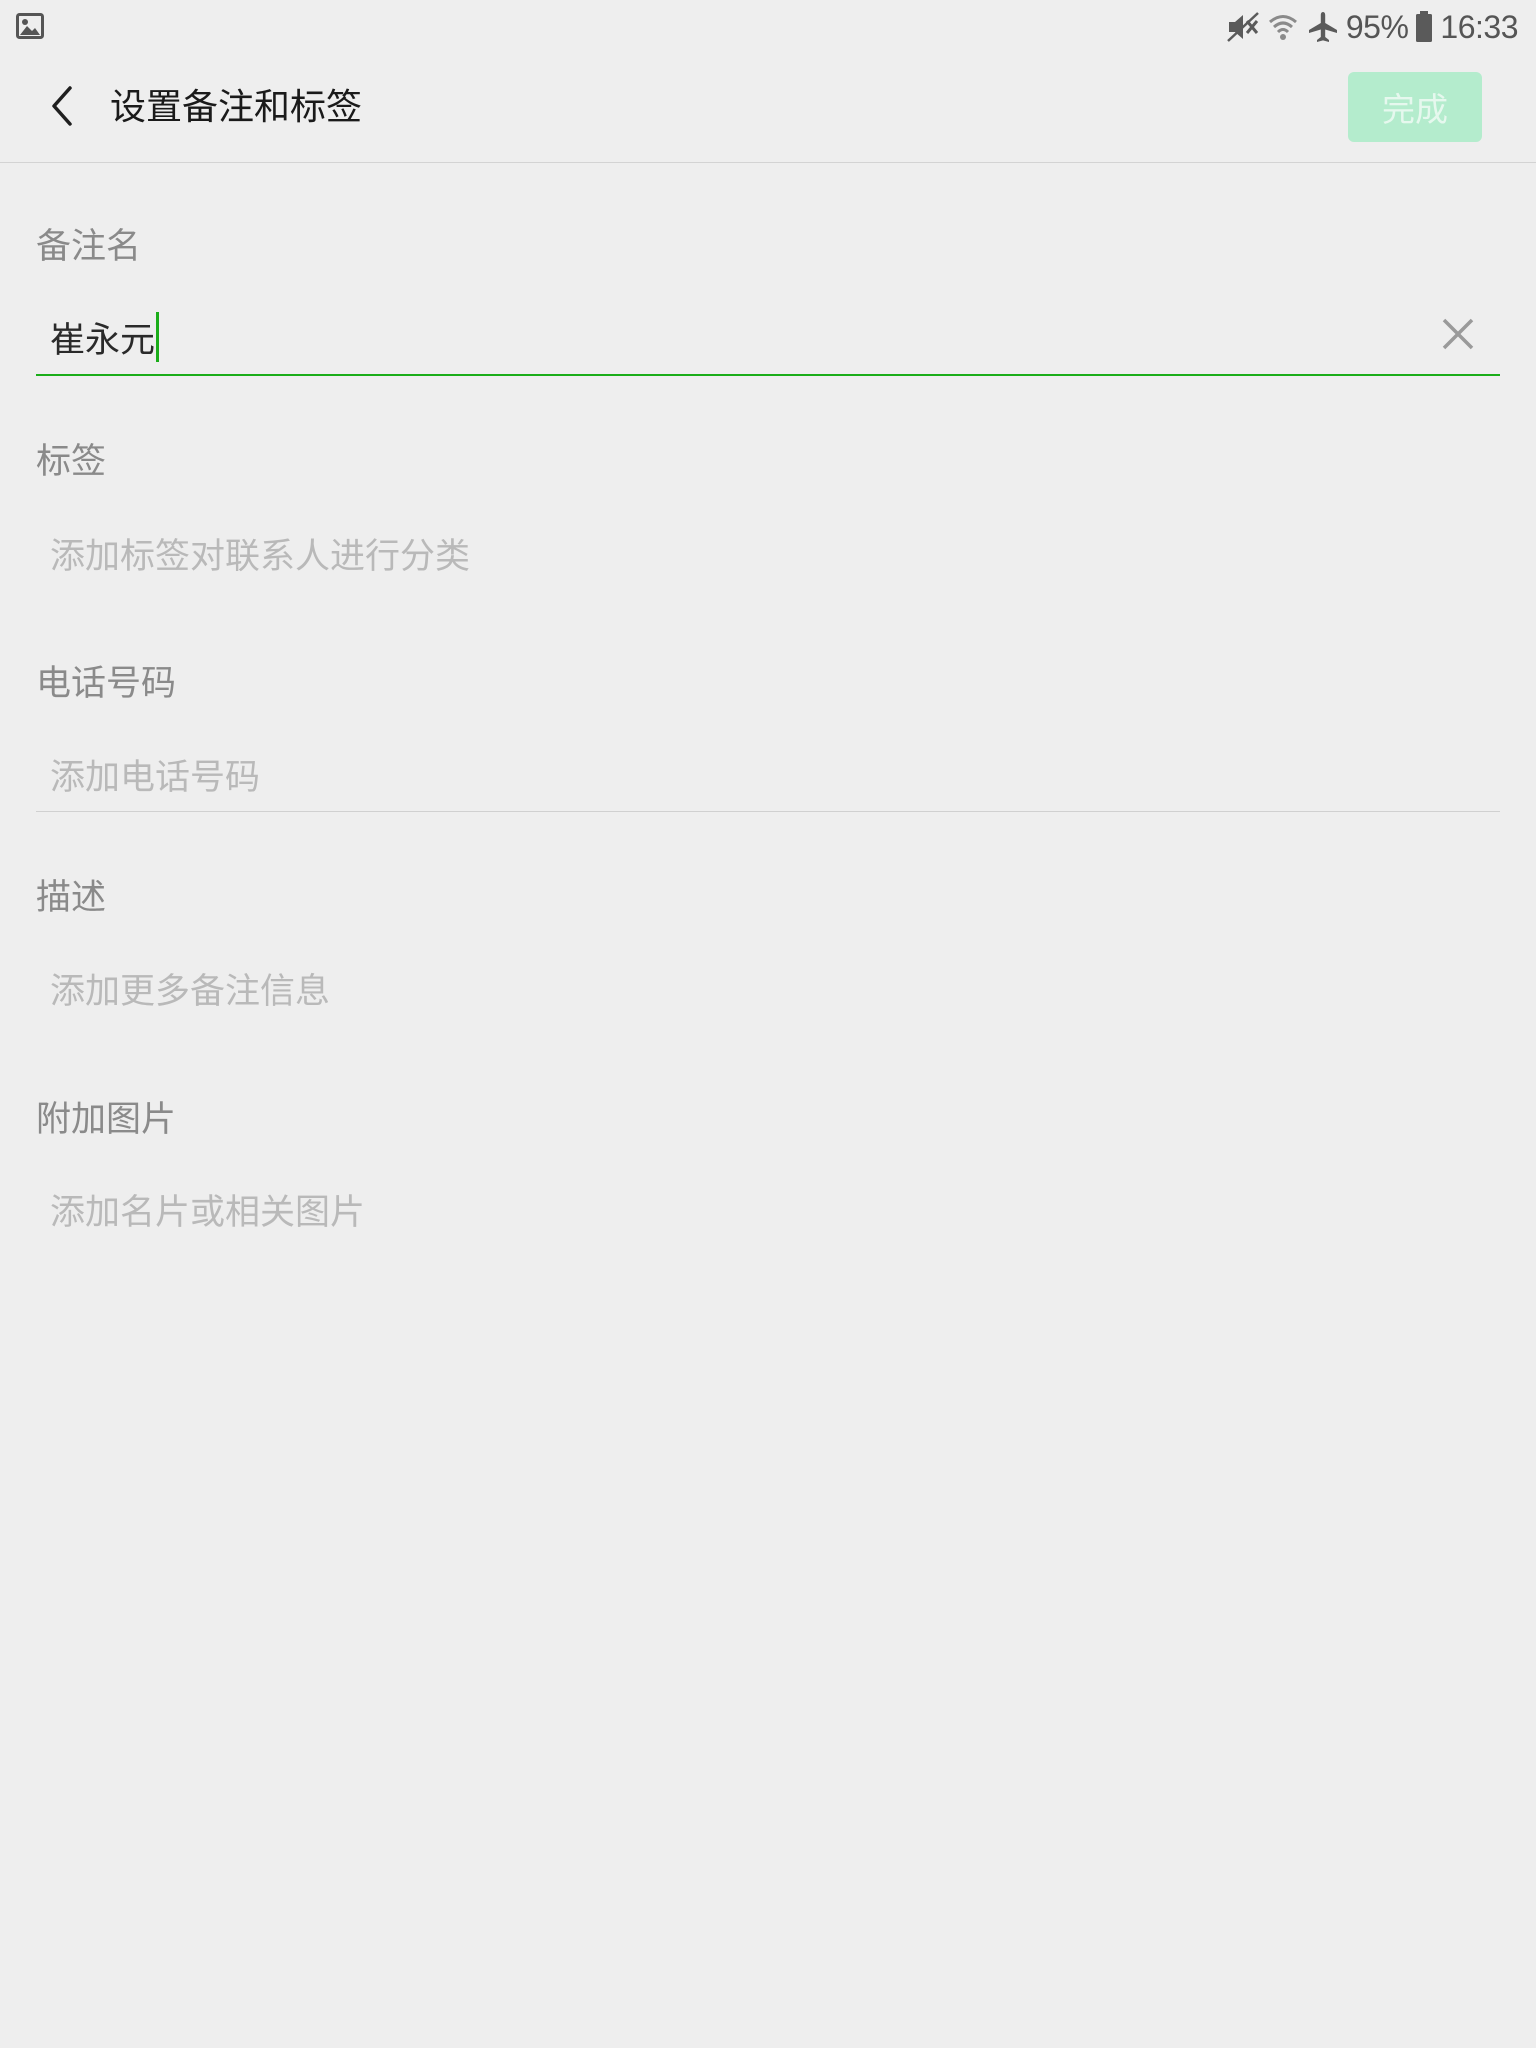 The height and width of the screenshot is (2048, 1536). I want to click on description-label: 描述, so click(71, 898).